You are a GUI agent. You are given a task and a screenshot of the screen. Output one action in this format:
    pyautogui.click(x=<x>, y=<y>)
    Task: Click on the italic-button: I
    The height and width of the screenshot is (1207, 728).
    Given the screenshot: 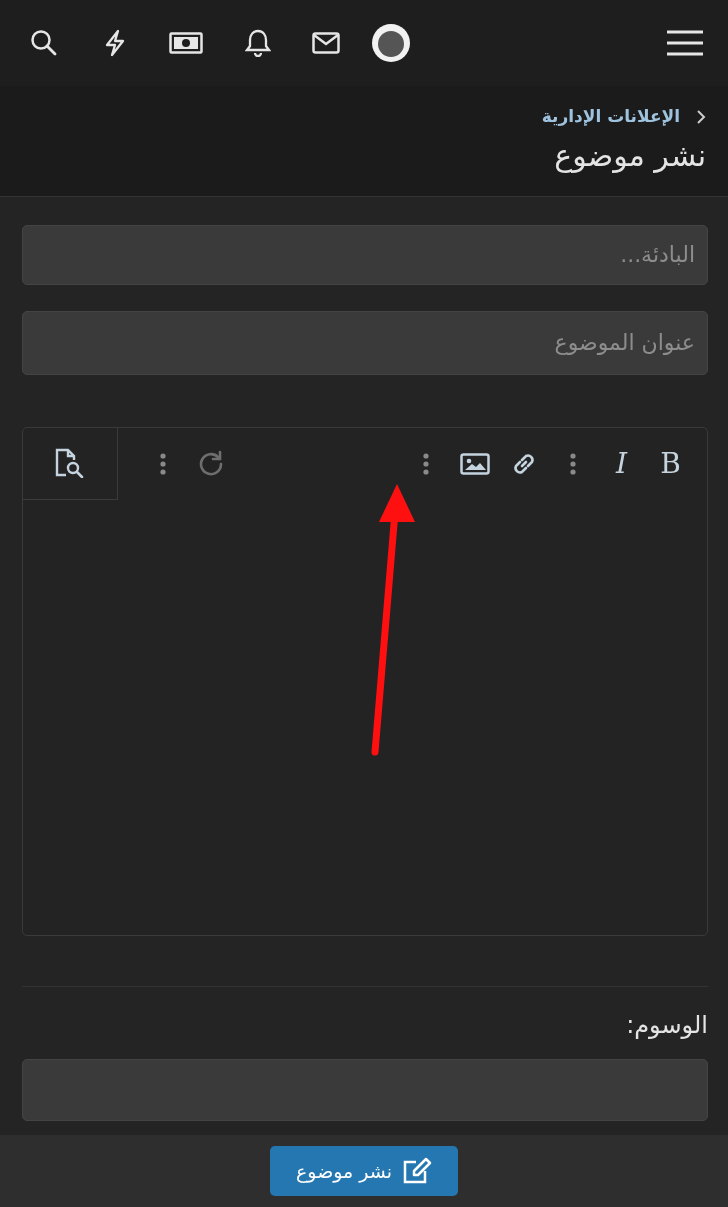 What is the action you would take?
    pyautogui.click(x=621, y=463)
    